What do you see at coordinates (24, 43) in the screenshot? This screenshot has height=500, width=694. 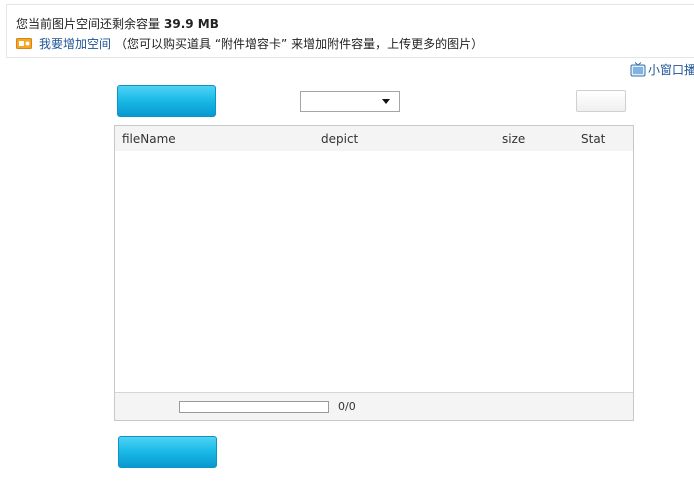 I see `coupon-icon` at bounding box center [24, 43].